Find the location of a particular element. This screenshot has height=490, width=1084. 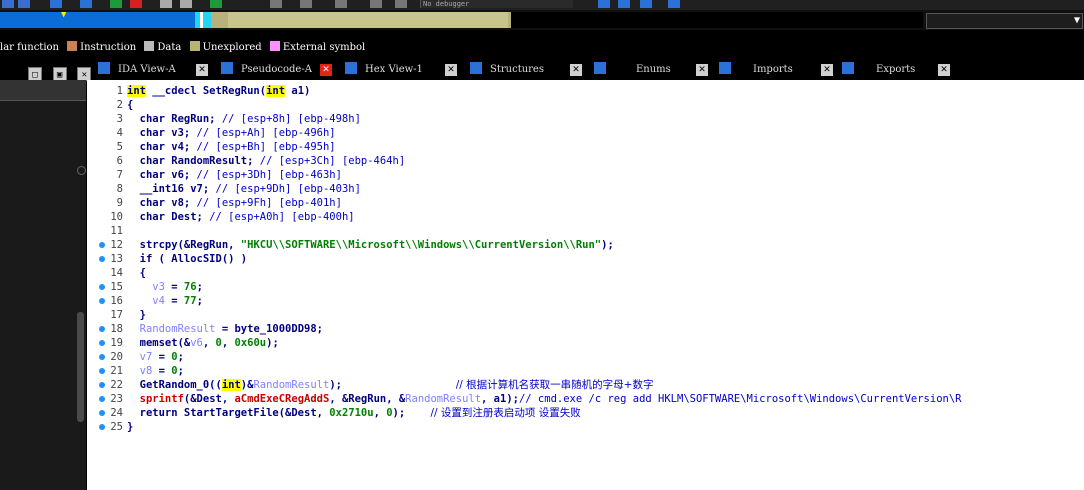

segment-select: ▼ is located at coordinates (1004, 21).